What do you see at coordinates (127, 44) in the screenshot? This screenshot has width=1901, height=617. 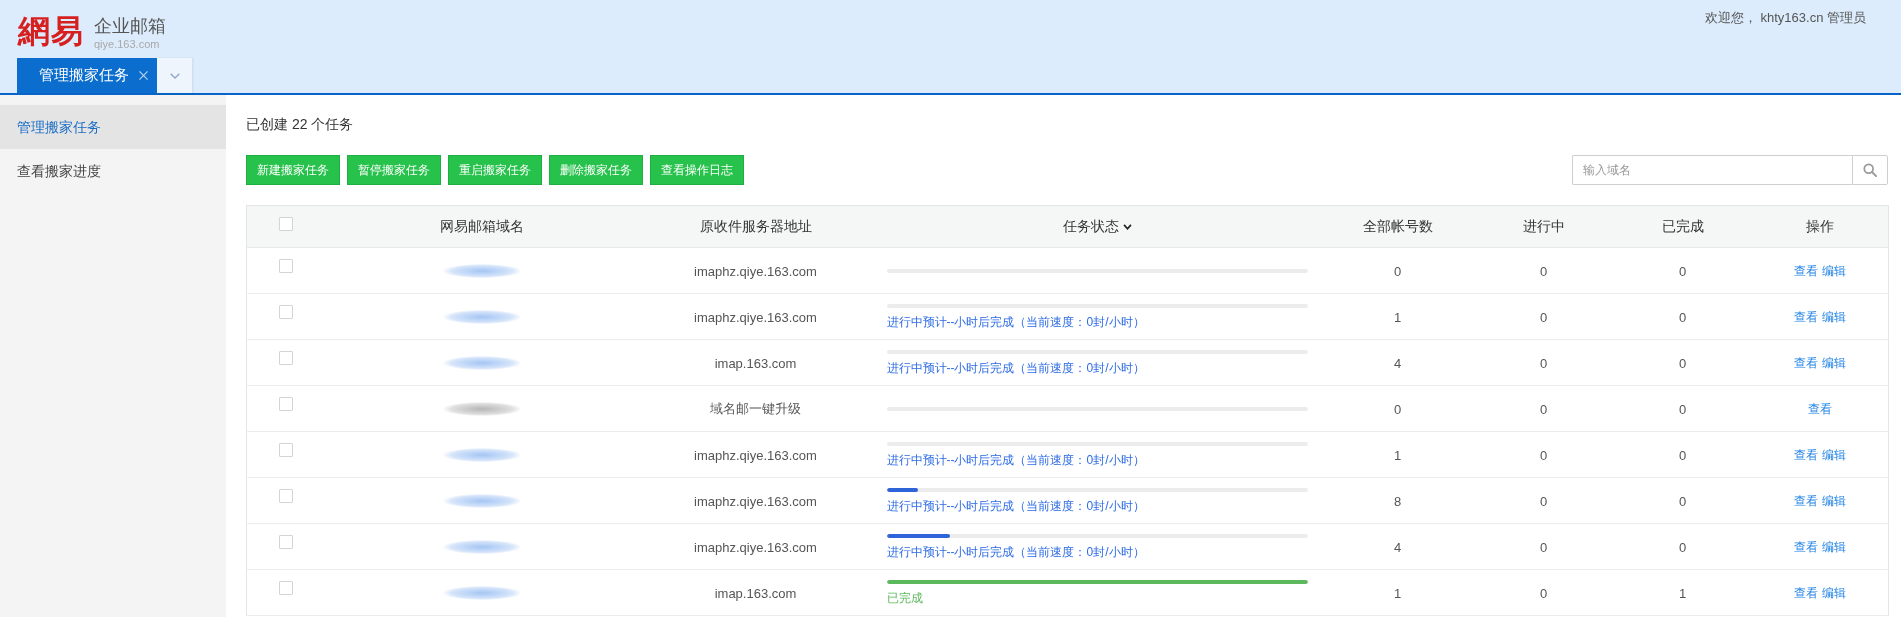 I see `logo-domain: qiye.163.com` at bounding box center [127, 44].